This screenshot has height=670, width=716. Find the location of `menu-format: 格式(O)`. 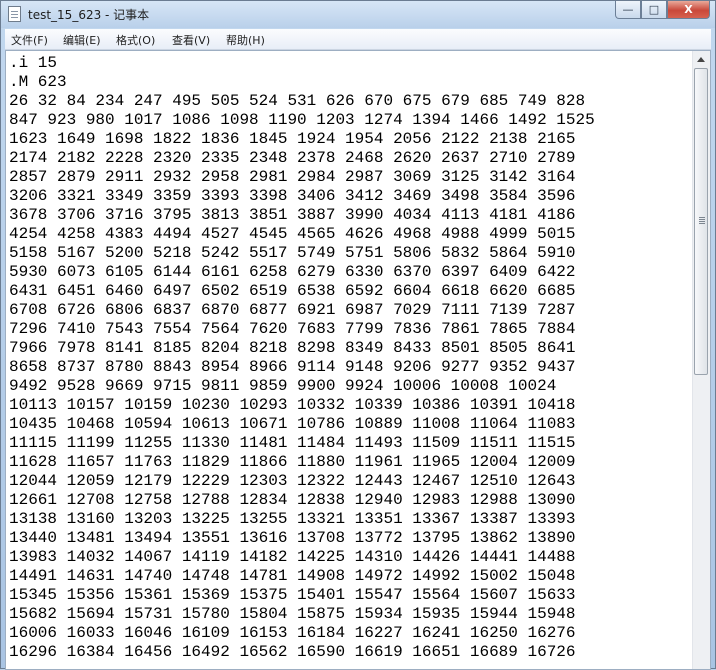

menu-format: 格式(O) is located at coordinates (135, 40).